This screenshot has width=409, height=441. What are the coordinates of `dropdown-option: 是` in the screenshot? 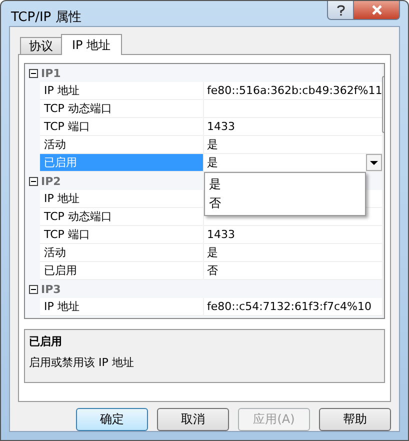 It's located at (285, 184).